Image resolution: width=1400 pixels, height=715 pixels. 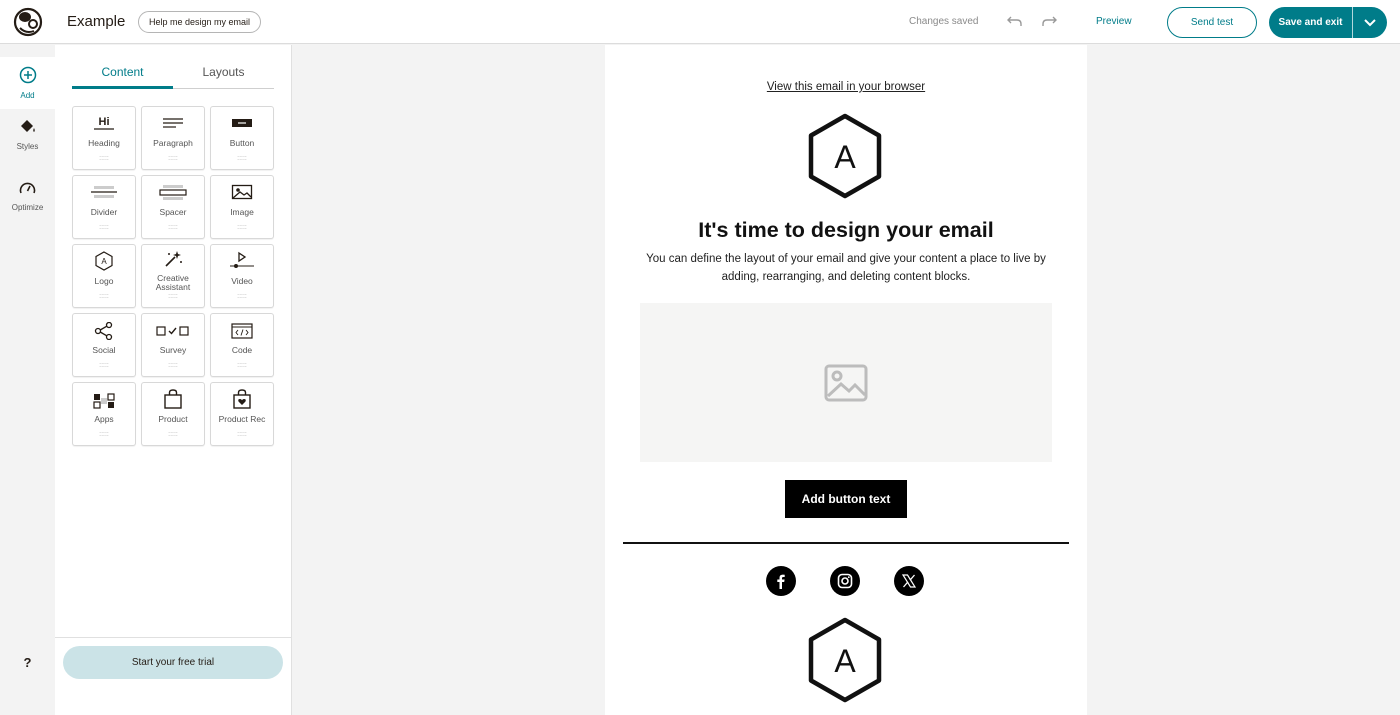 What do you see at coordinates (173, 399) in the screenshot?
I see `shopping-bag-icon` at bounding box center [173, 399].